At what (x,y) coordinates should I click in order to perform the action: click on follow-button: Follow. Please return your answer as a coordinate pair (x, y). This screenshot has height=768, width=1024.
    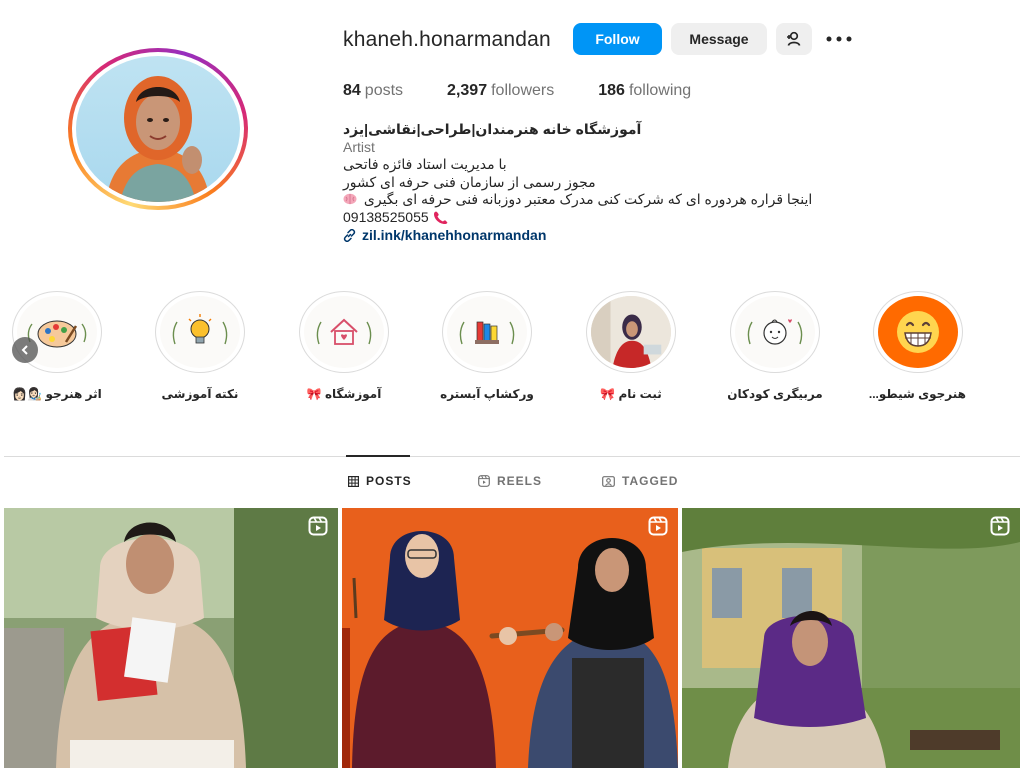
    Looking at the image, I should click on (617, 39).